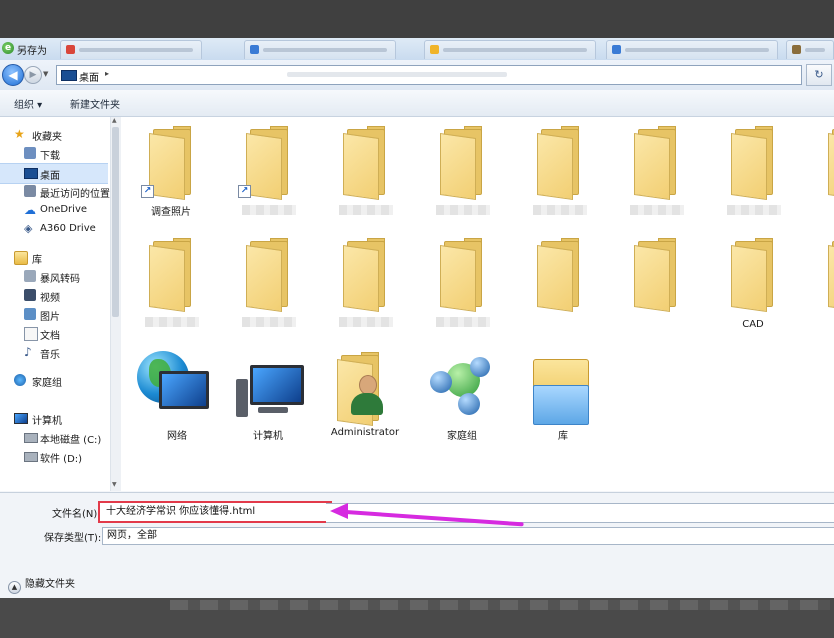 This screenshot has height=638, width=834. Describe the element at coordinates (54, 418) in the screenshot. I see `sidebar-item-computer: 计算机` at that location.